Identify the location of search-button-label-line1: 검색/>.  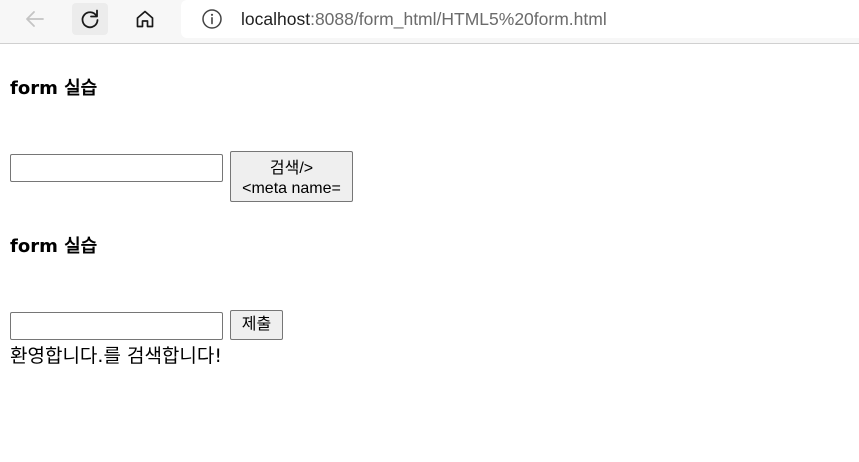
(291, 168).